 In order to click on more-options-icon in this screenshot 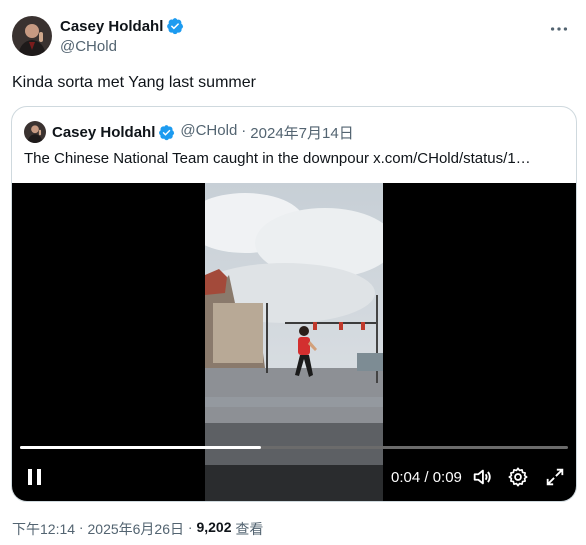, I will do `click(559, 29)`.